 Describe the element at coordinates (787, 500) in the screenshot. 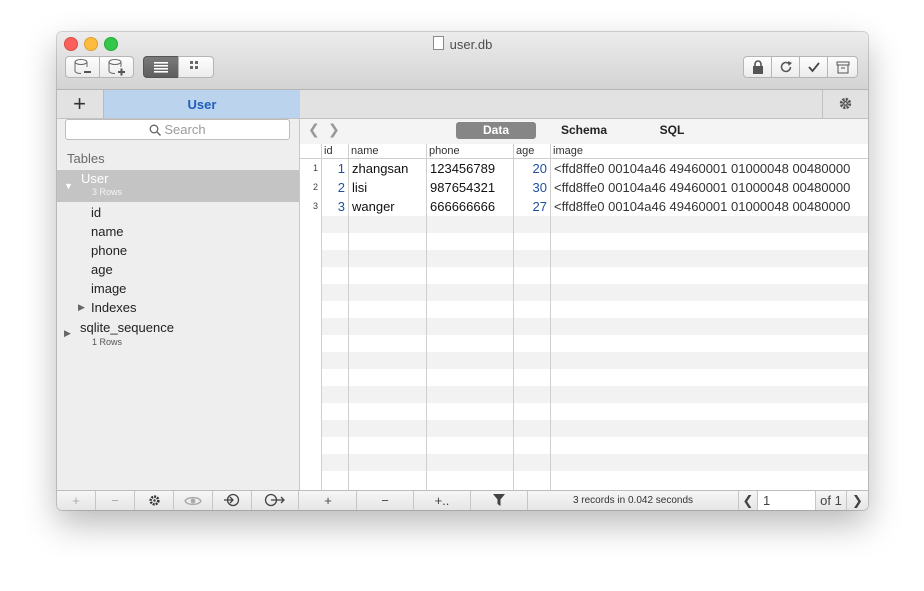

I see `page-input: 1` at that location.